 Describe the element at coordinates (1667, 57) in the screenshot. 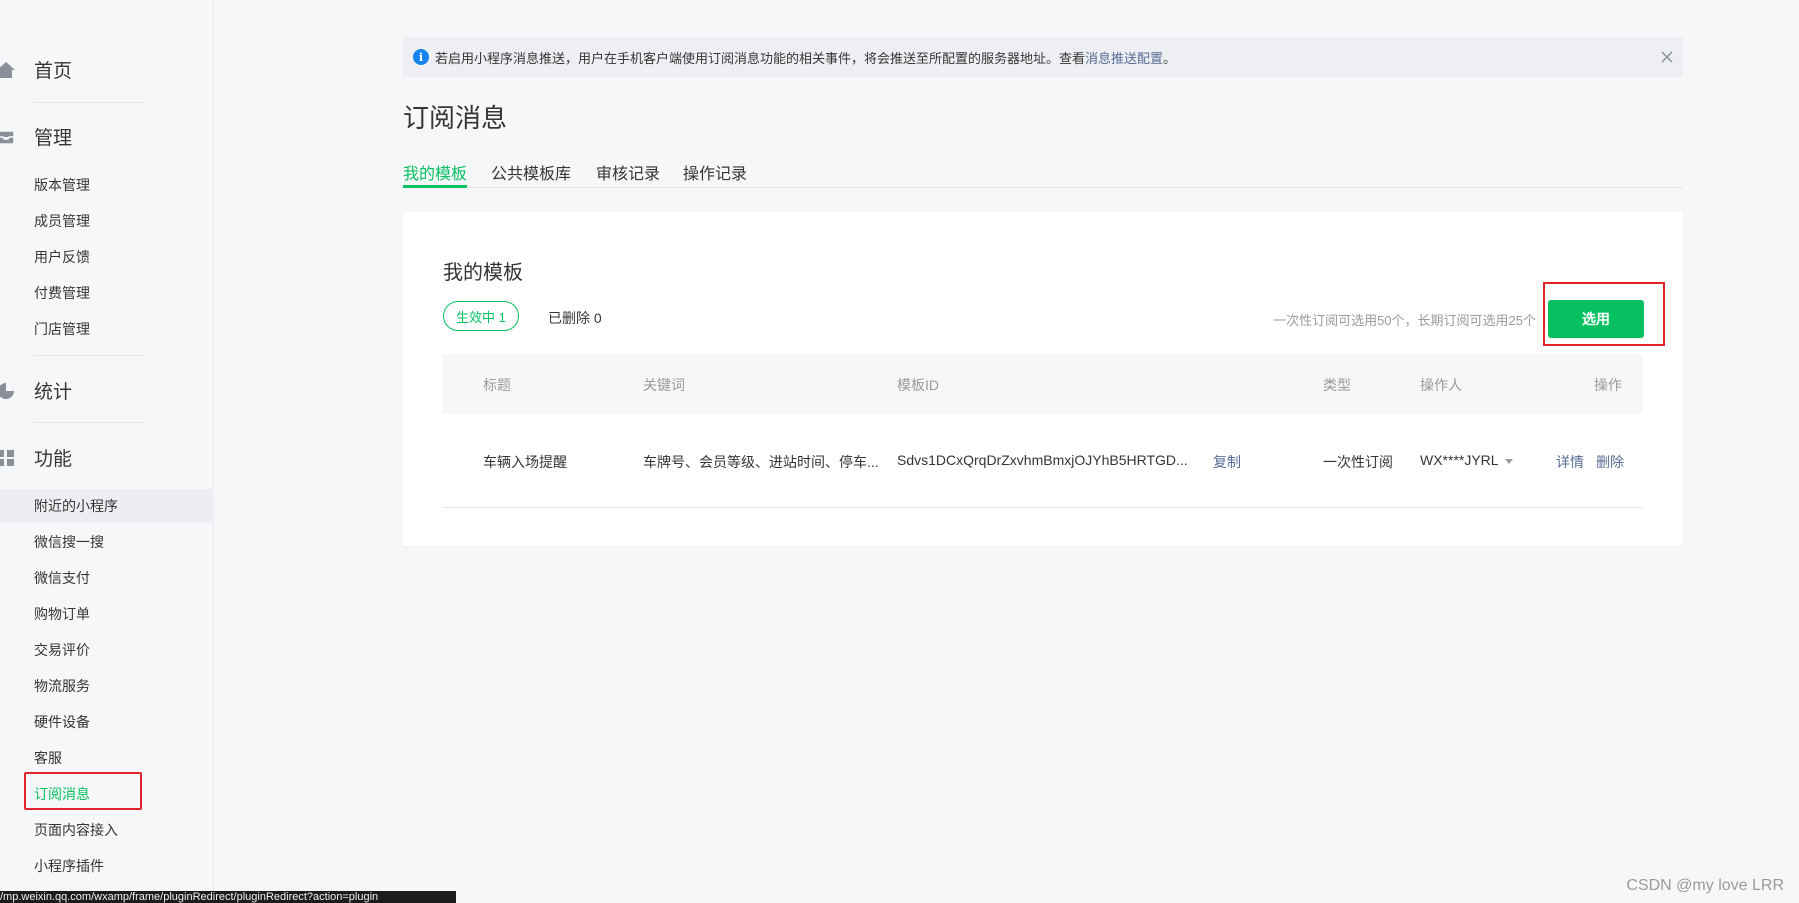

I see `close-icon` at that location.